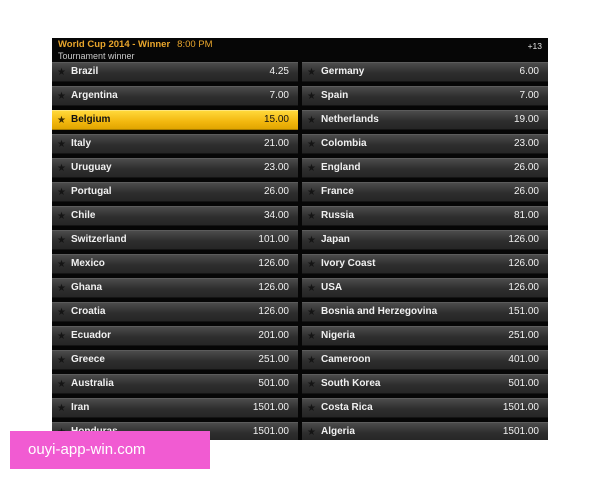  What do you see at coordinates (175, 264) in the screenshot?
I see `selection-row: ★ Mexico 126.00` at bounding box center [175, 264].